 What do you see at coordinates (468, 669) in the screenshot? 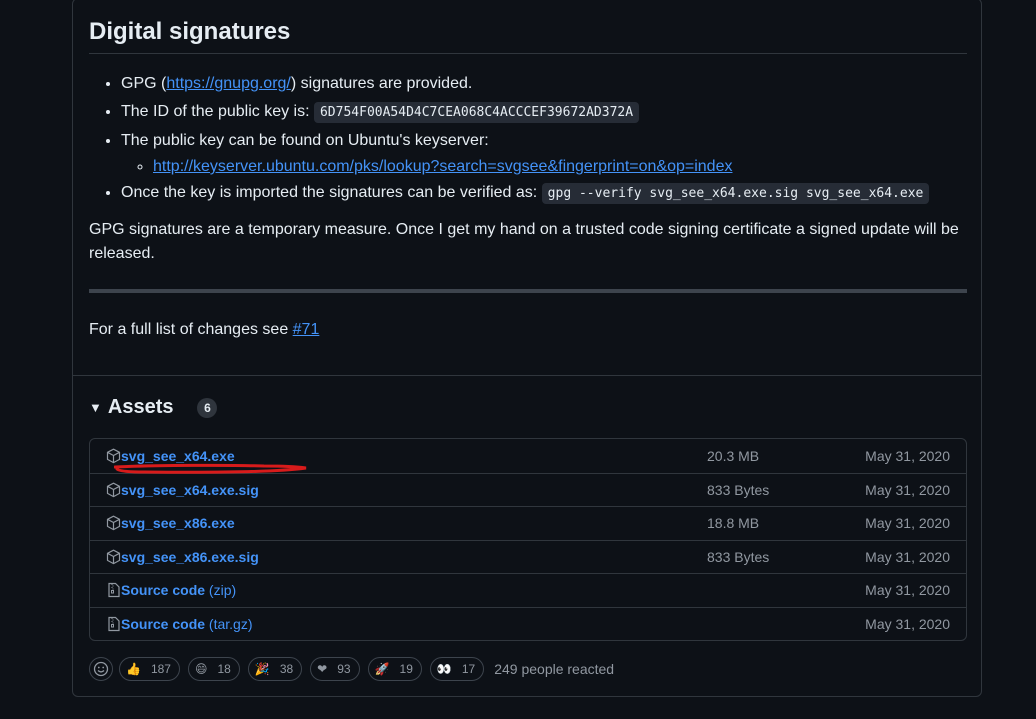
I see `reaction-count: 17` at bounding box center [468, 669].